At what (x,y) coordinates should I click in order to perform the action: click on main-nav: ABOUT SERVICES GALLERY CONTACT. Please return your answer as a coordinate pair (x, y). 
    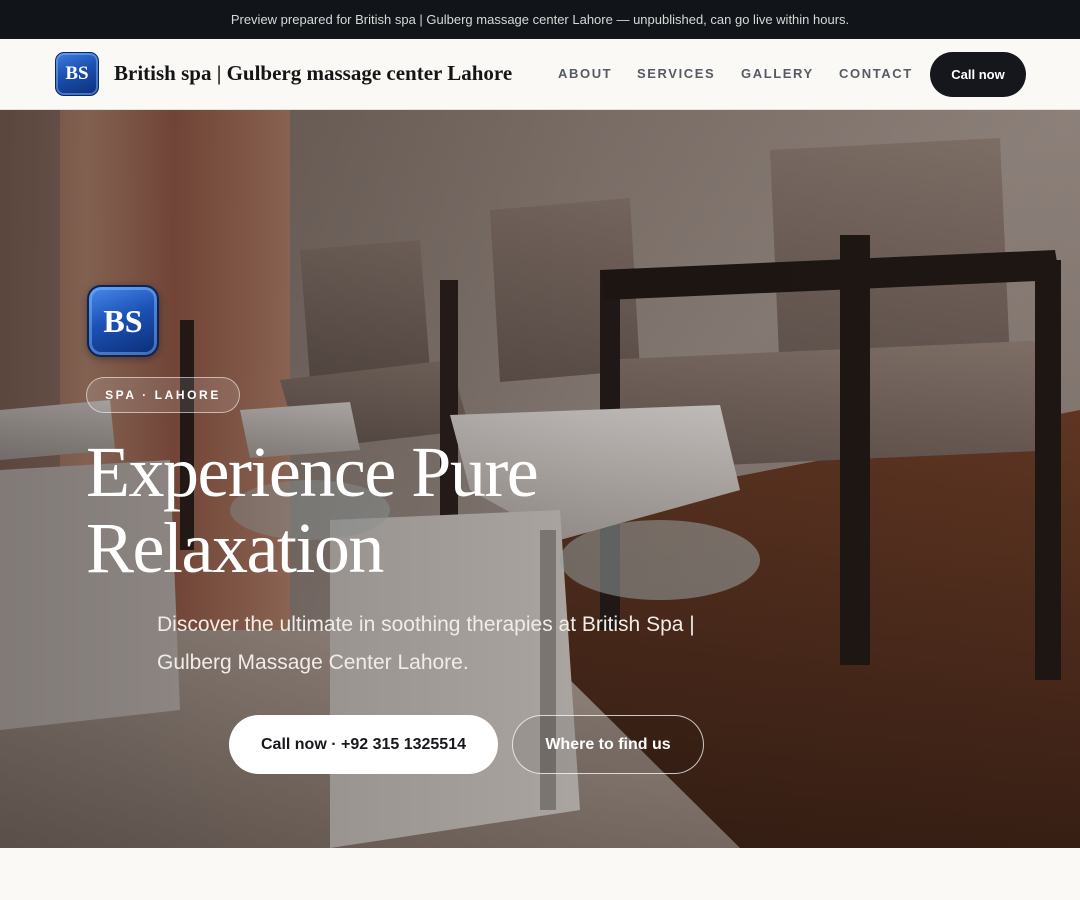
    Looking at the image, I should click on (540, 76).